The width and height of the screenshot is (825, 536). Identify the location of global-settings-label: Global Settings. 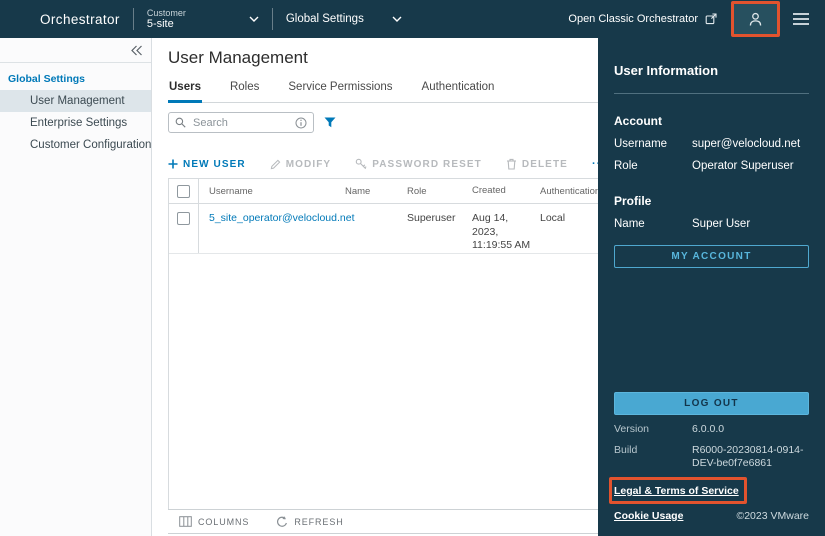
(324, 19).